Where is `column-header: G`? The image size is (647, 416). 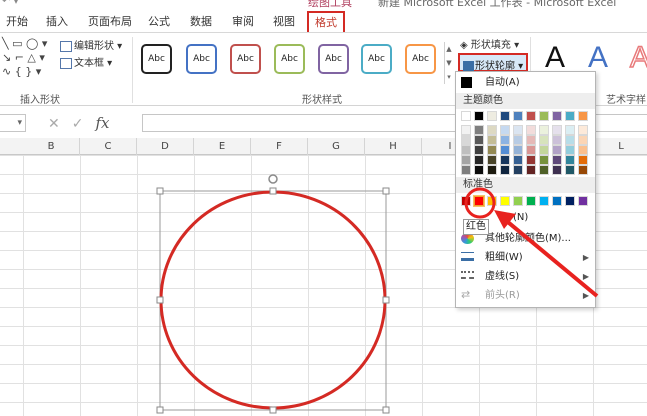
column-header: G is located at coordinates (336, 146).